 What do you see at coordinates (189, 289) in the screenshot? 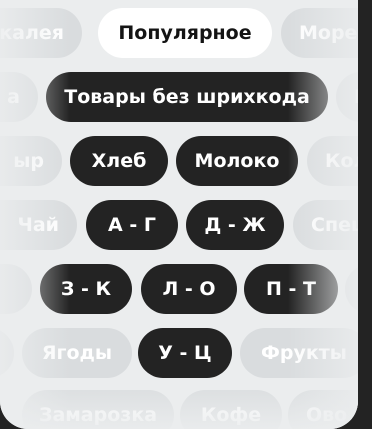
I see `category-l-o: Л - О` at bounding box center [189, 289].